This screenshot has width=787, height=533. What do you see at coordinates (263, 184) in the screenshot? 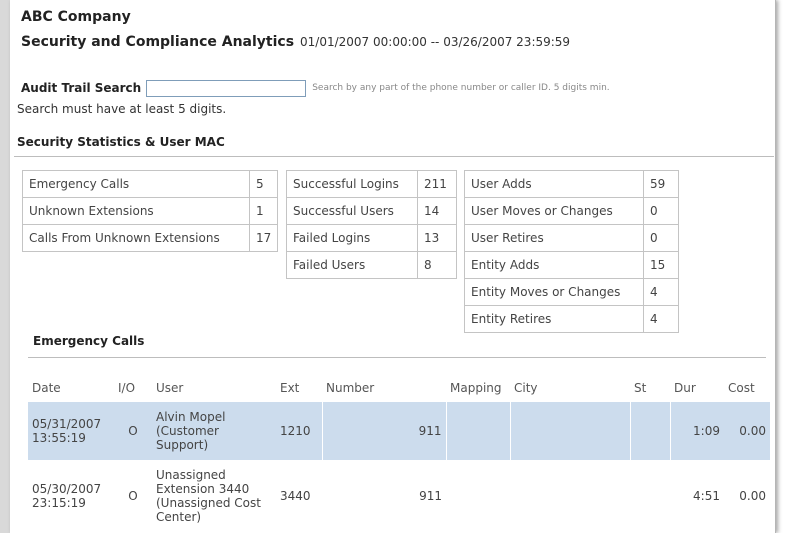
I see `stat-value: 5` at bounding box center [263, 184].